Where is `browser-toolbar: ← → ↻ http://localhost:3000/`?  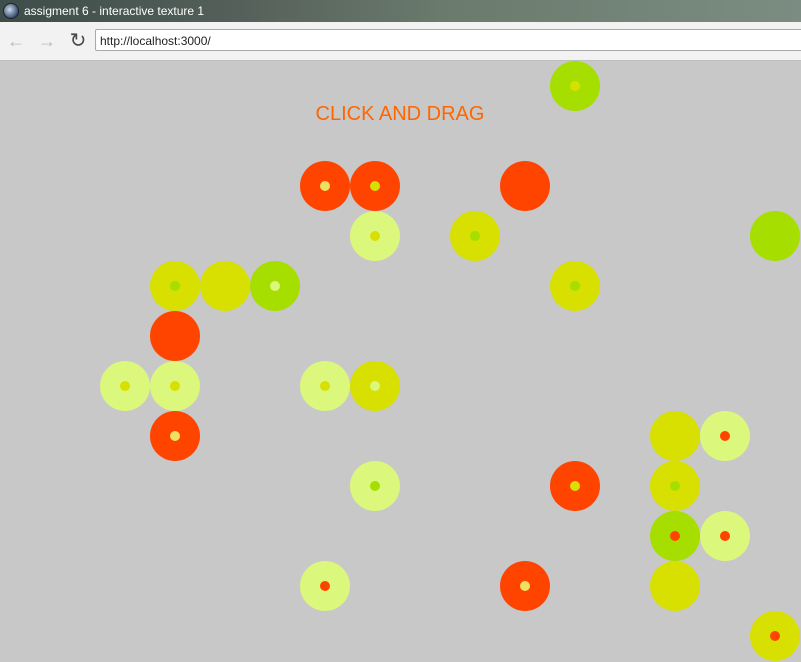
browser-toolbar: ← → ↻ http://localhost:3000/ is located at coordinates (400, 41).